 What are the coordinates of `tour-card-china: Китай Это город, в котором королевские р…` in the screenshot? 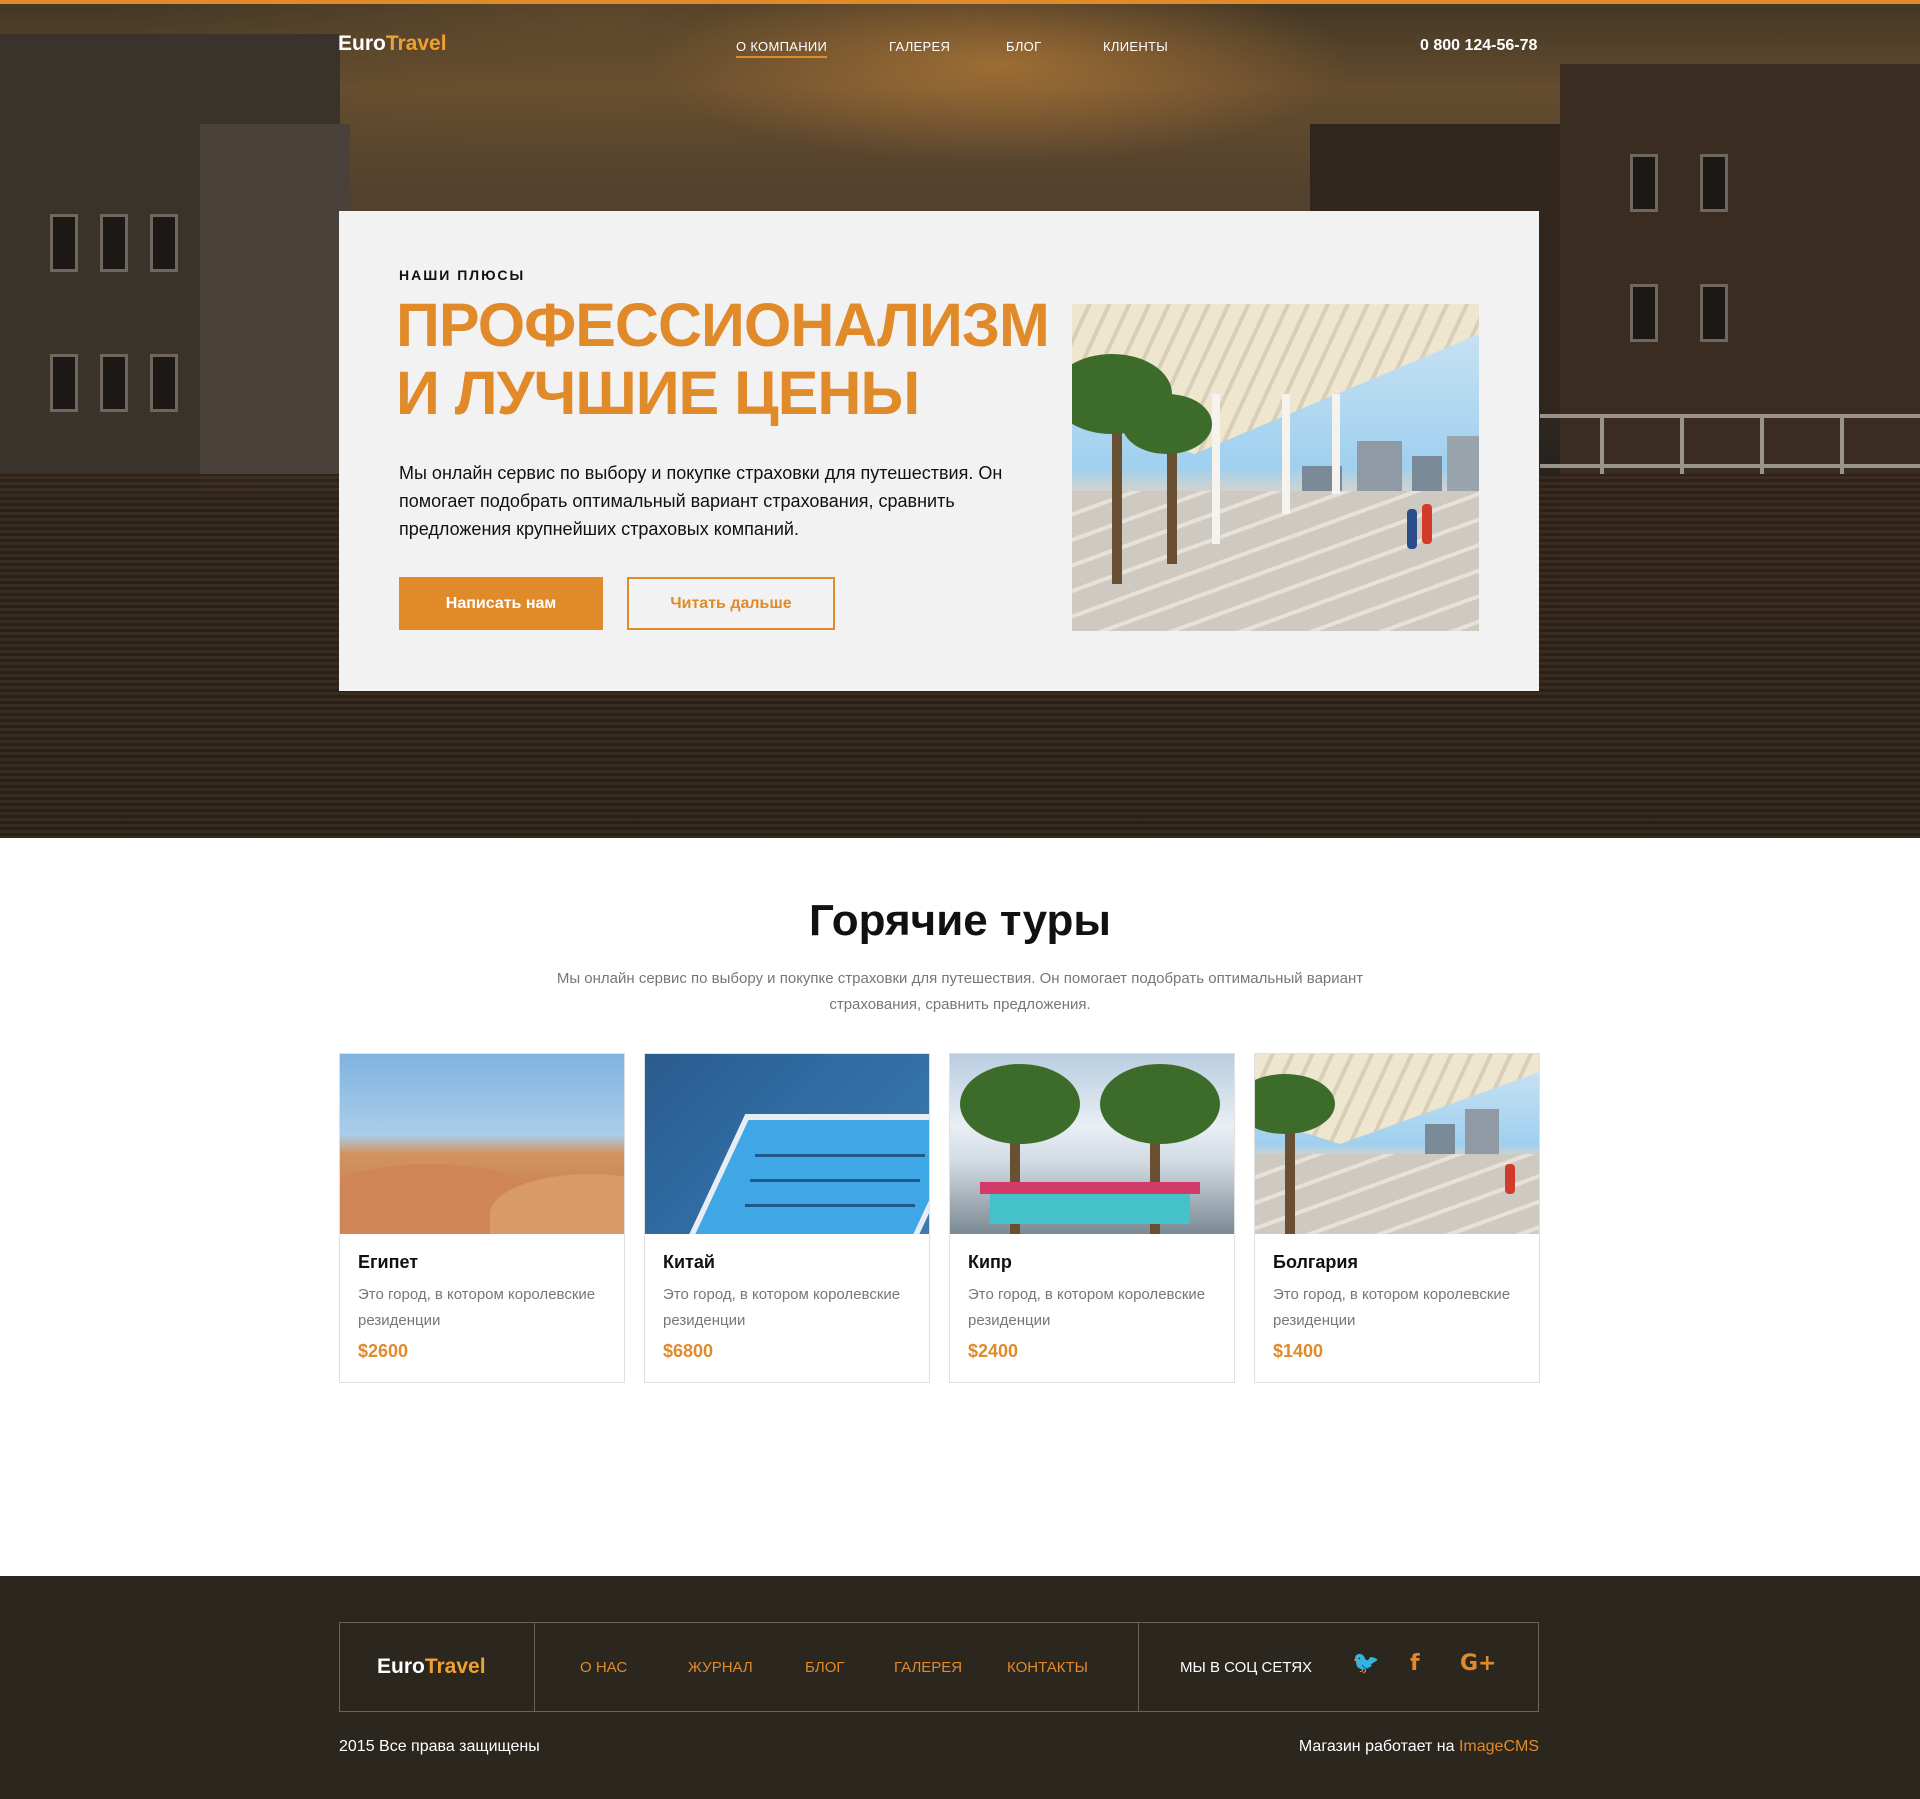 It's located at (787, 1218).